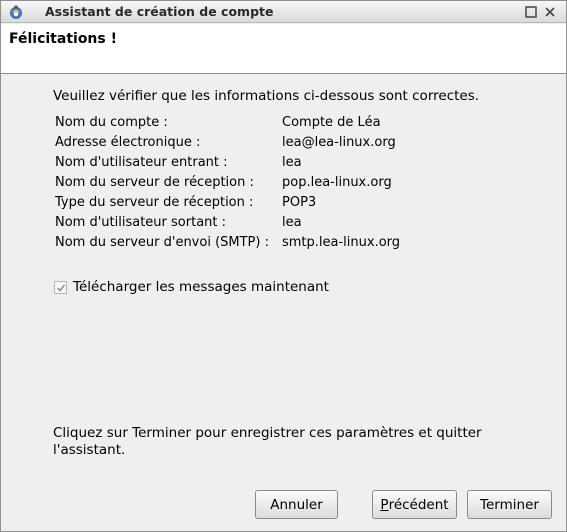  What do you see at coordinates (141, 222) in the screenshot?
I see `summary-label: Nom d'utilisateur sortant :` at bounding box center [141, 222].